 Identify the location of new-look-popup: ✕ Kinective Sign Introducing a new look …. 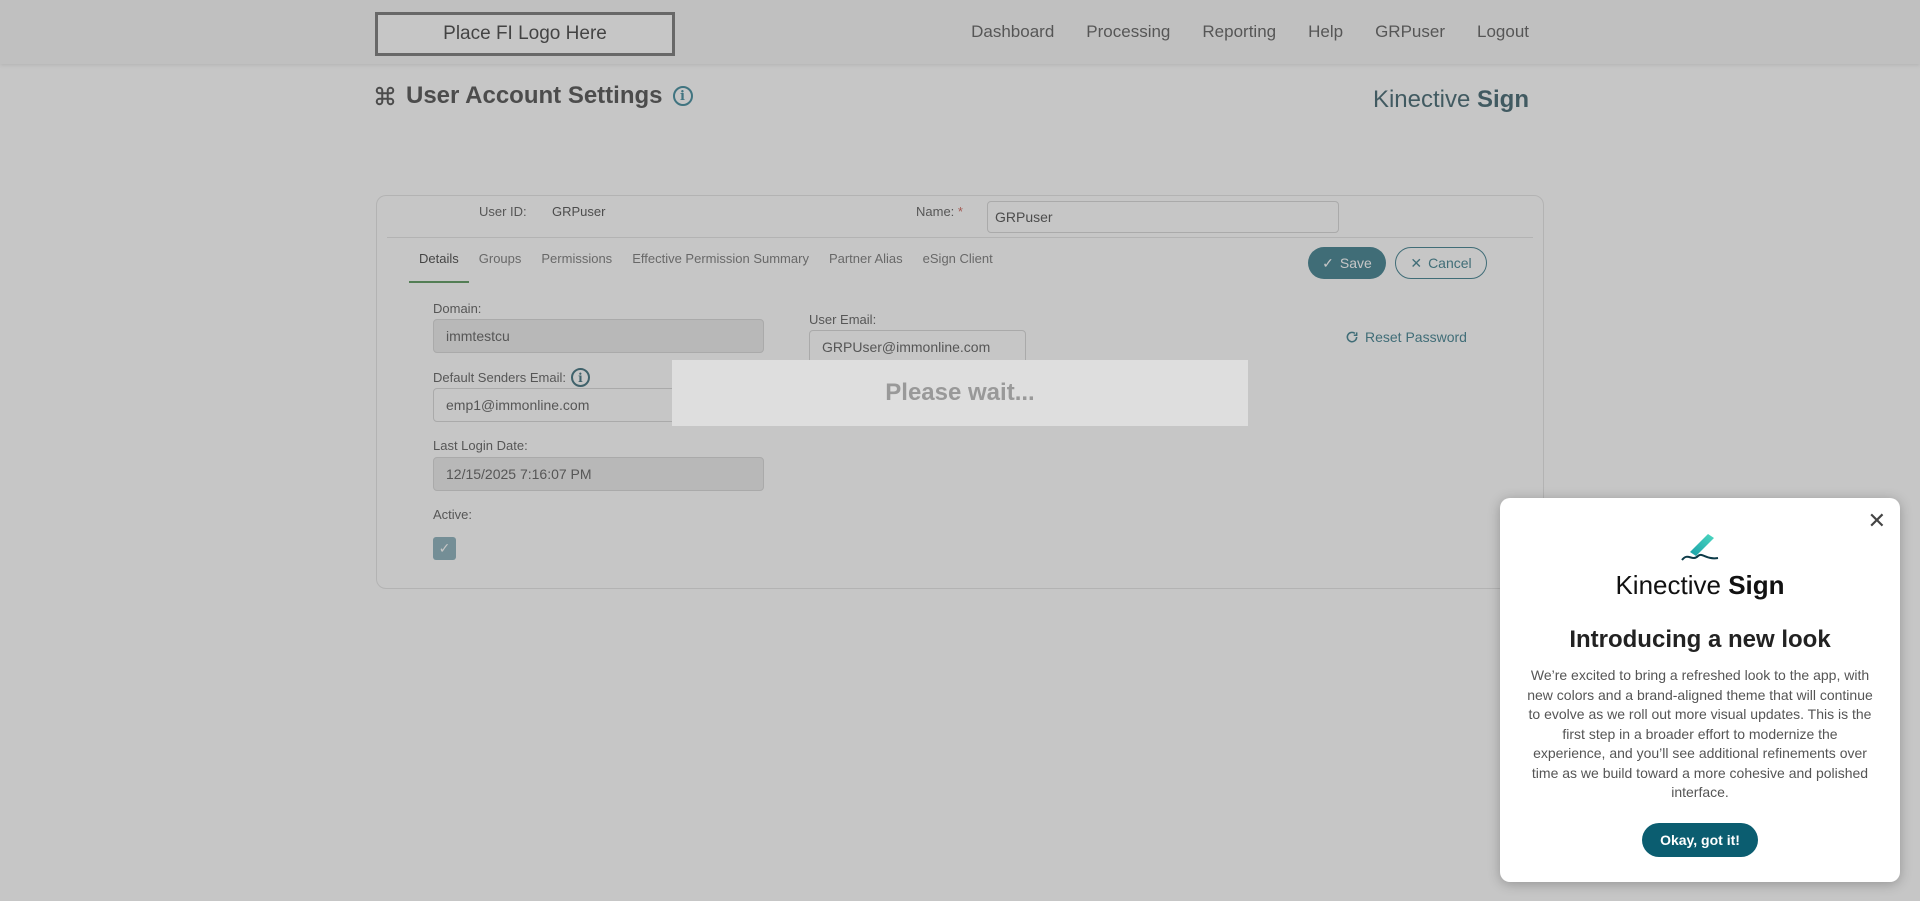
(1700, 690).